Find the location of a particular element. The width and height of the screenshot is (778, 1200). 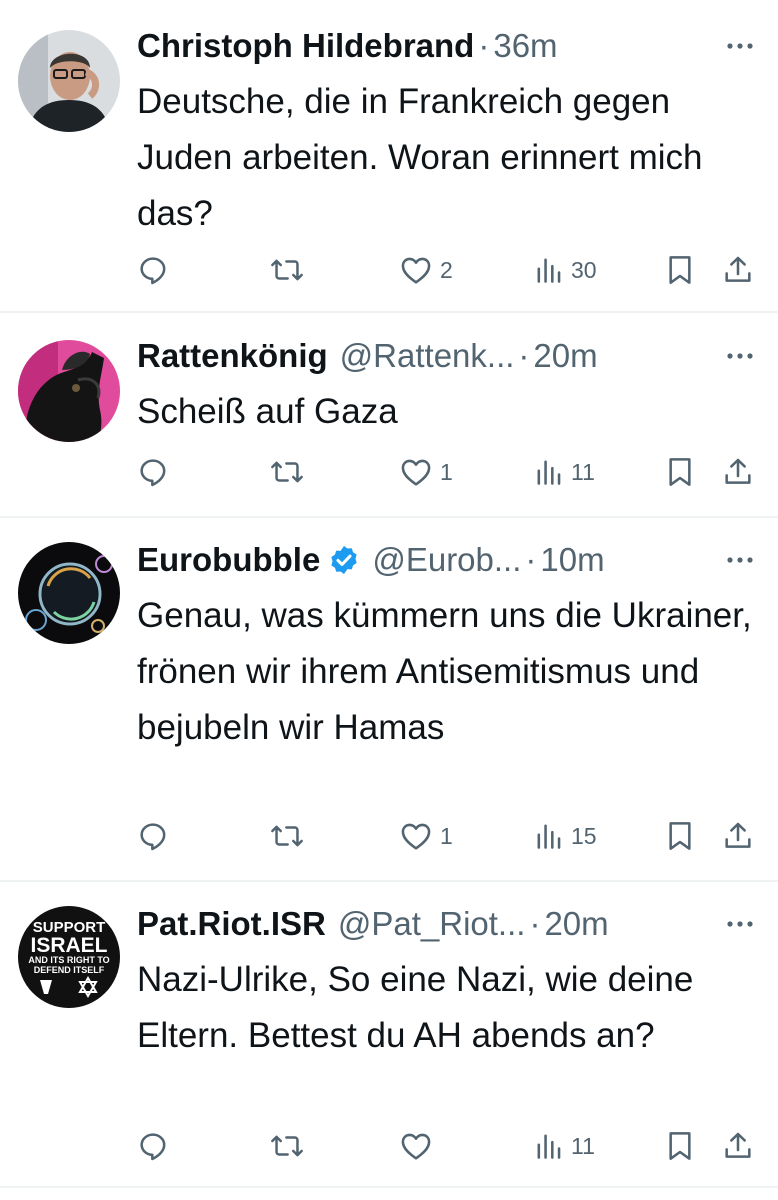

author-name: Eurobubble is located at coordinates (228, 560).